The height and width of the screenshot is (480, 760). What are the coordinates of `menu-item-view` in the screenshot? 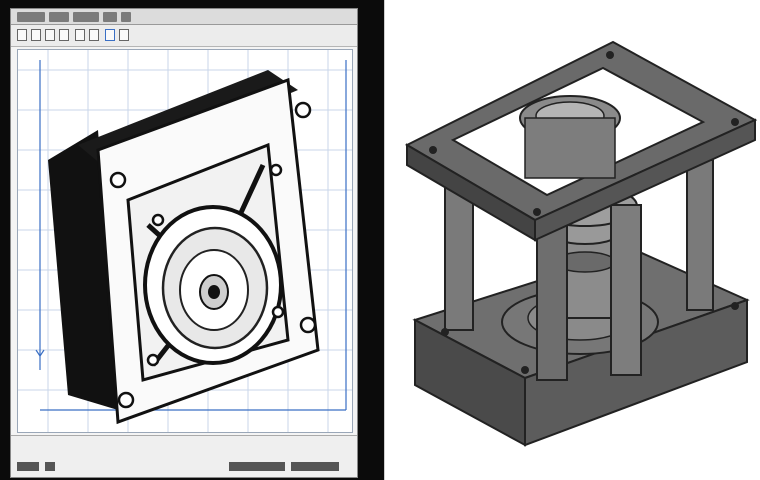 It's located at (86, 17).